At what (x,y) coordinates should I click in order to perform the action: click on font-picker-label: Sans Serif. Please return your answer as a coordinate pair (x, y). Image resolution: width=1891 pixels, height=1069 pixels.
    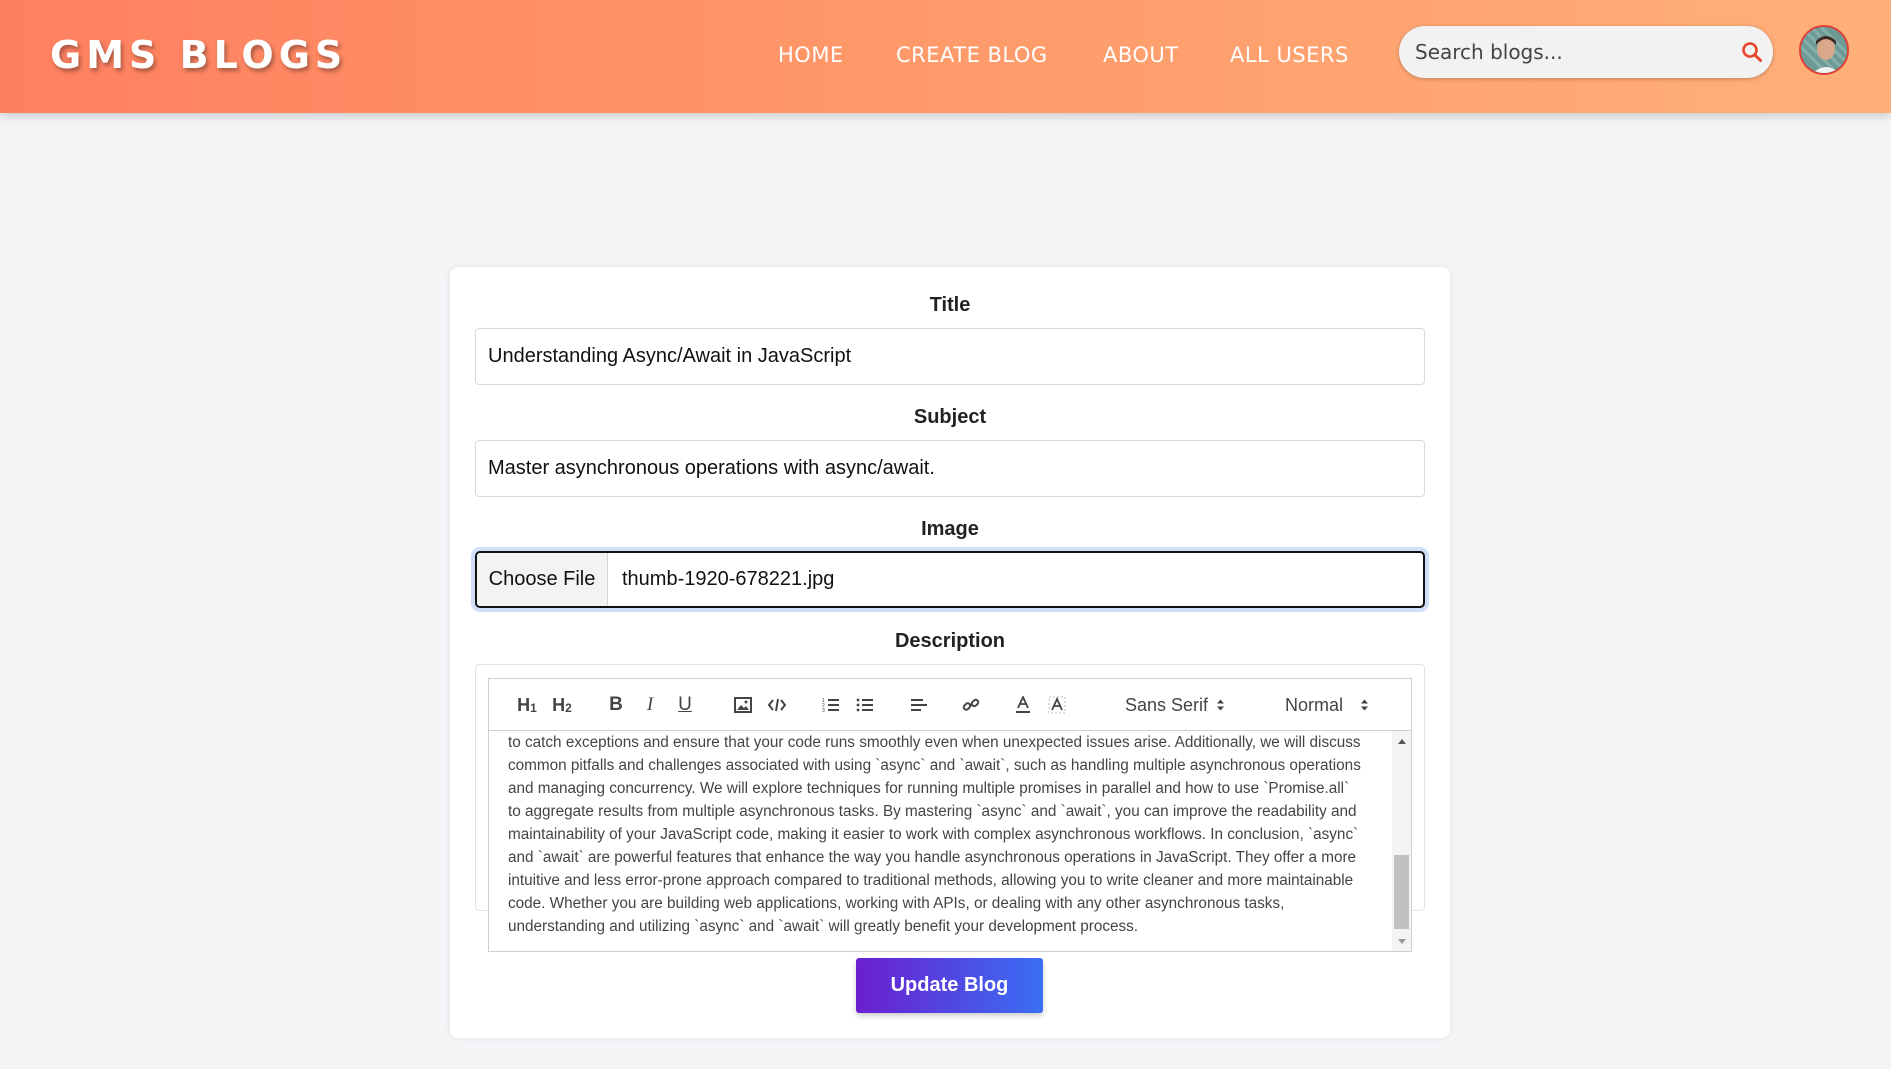
    Looking at the image, I should click on (1167, 705).